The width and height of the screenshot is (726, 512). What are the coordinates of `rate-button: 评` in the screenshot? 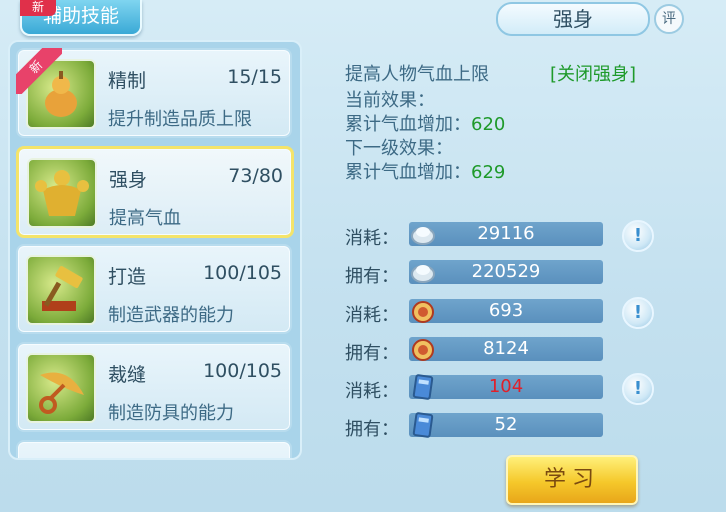 It's located at (669, 19).